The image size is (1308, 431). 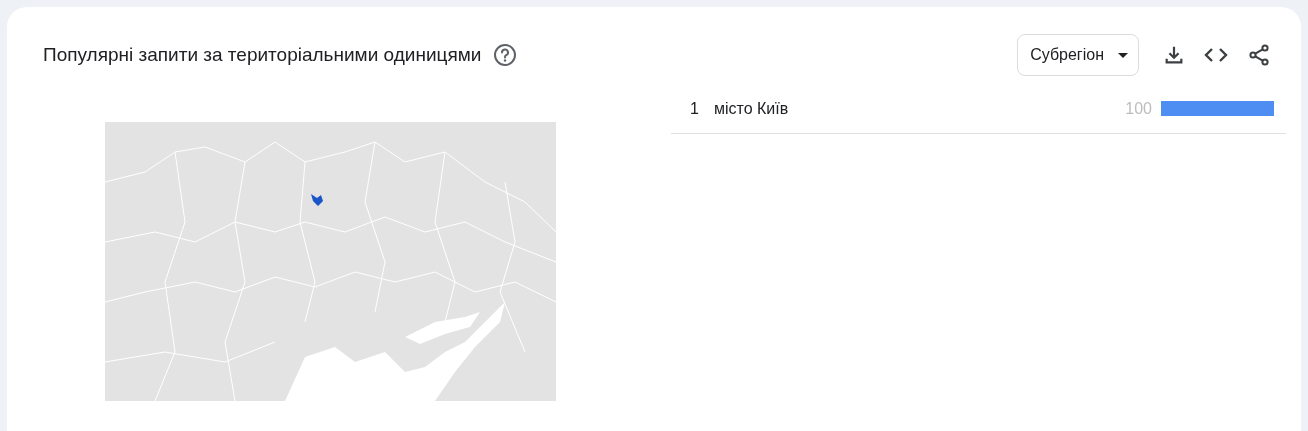 I want to click on region-name: місто Київ, so click(x=920, y=108).